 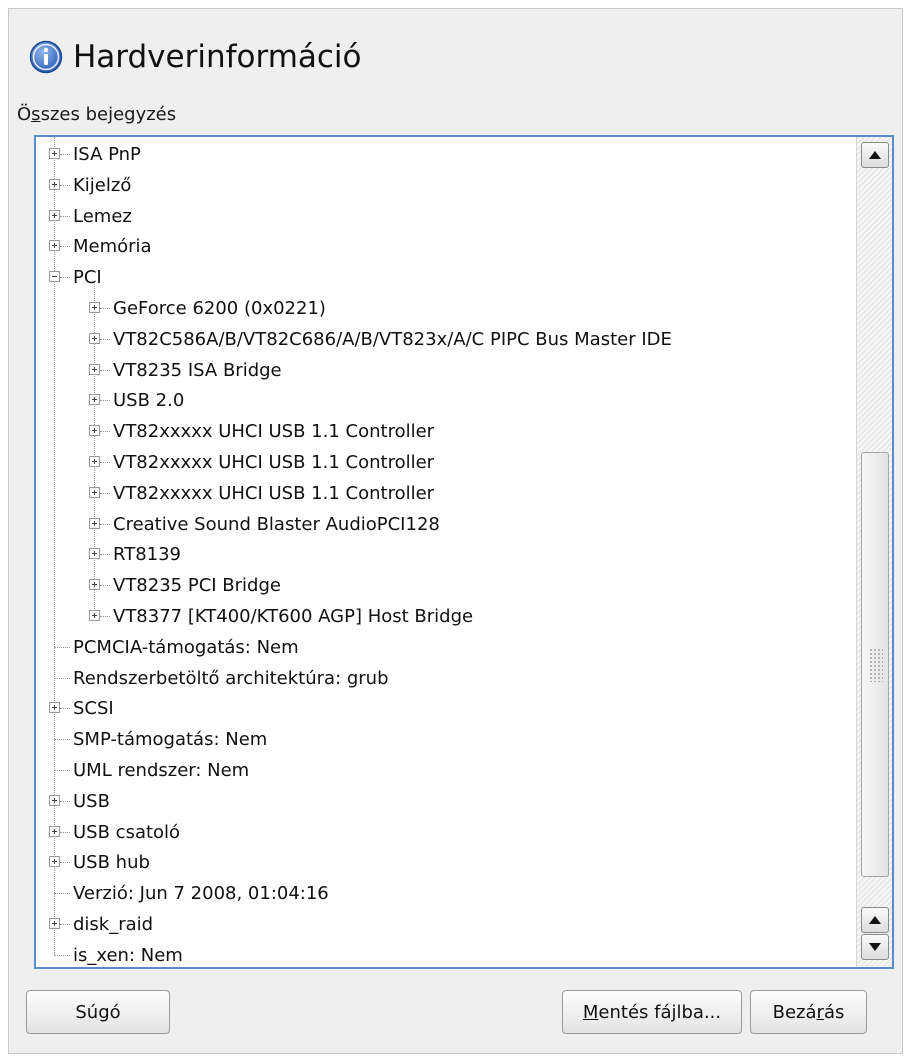 I want to click on close-button: Bezárás, so click(x=808, y=1012).